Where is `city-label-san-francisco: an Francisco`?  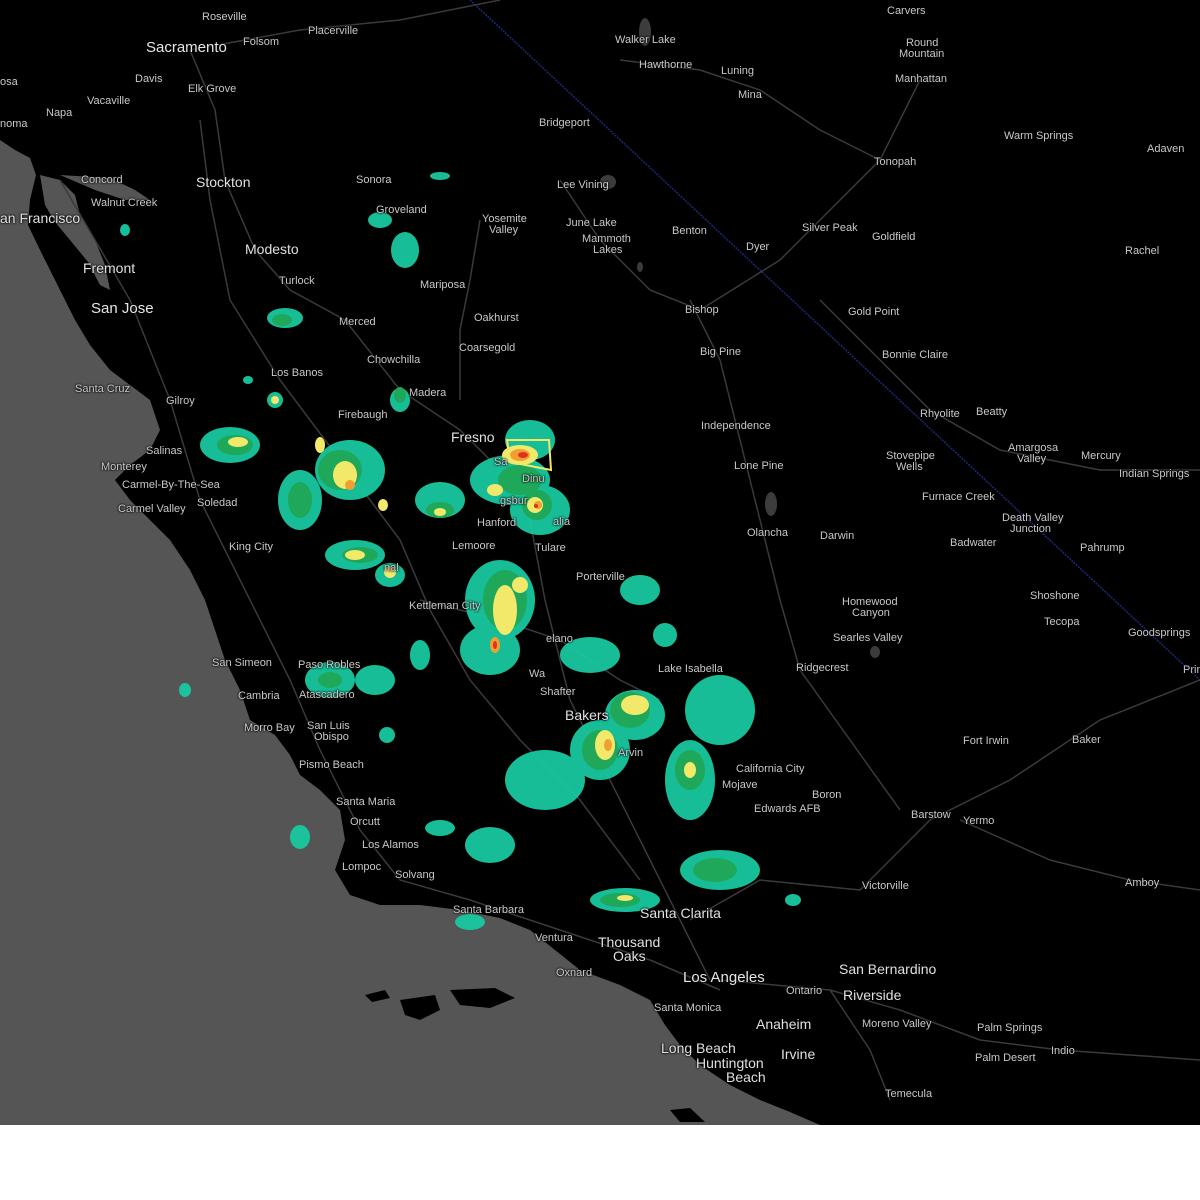 city-label-san-francisco: an Francisco is located at coordinates (40, 218).